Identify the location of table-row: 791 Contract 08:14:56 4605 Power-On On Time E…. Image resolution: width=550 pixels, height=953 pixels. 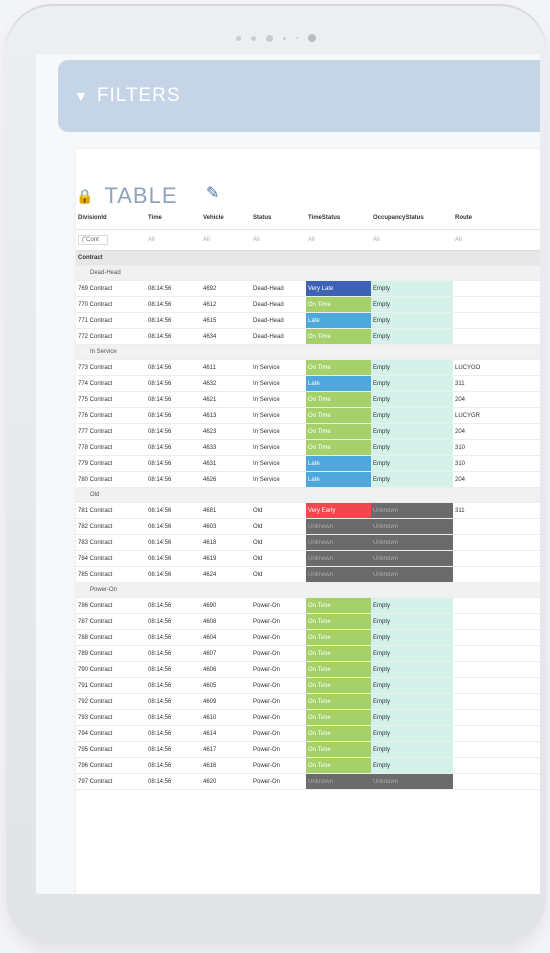
(308, 685).